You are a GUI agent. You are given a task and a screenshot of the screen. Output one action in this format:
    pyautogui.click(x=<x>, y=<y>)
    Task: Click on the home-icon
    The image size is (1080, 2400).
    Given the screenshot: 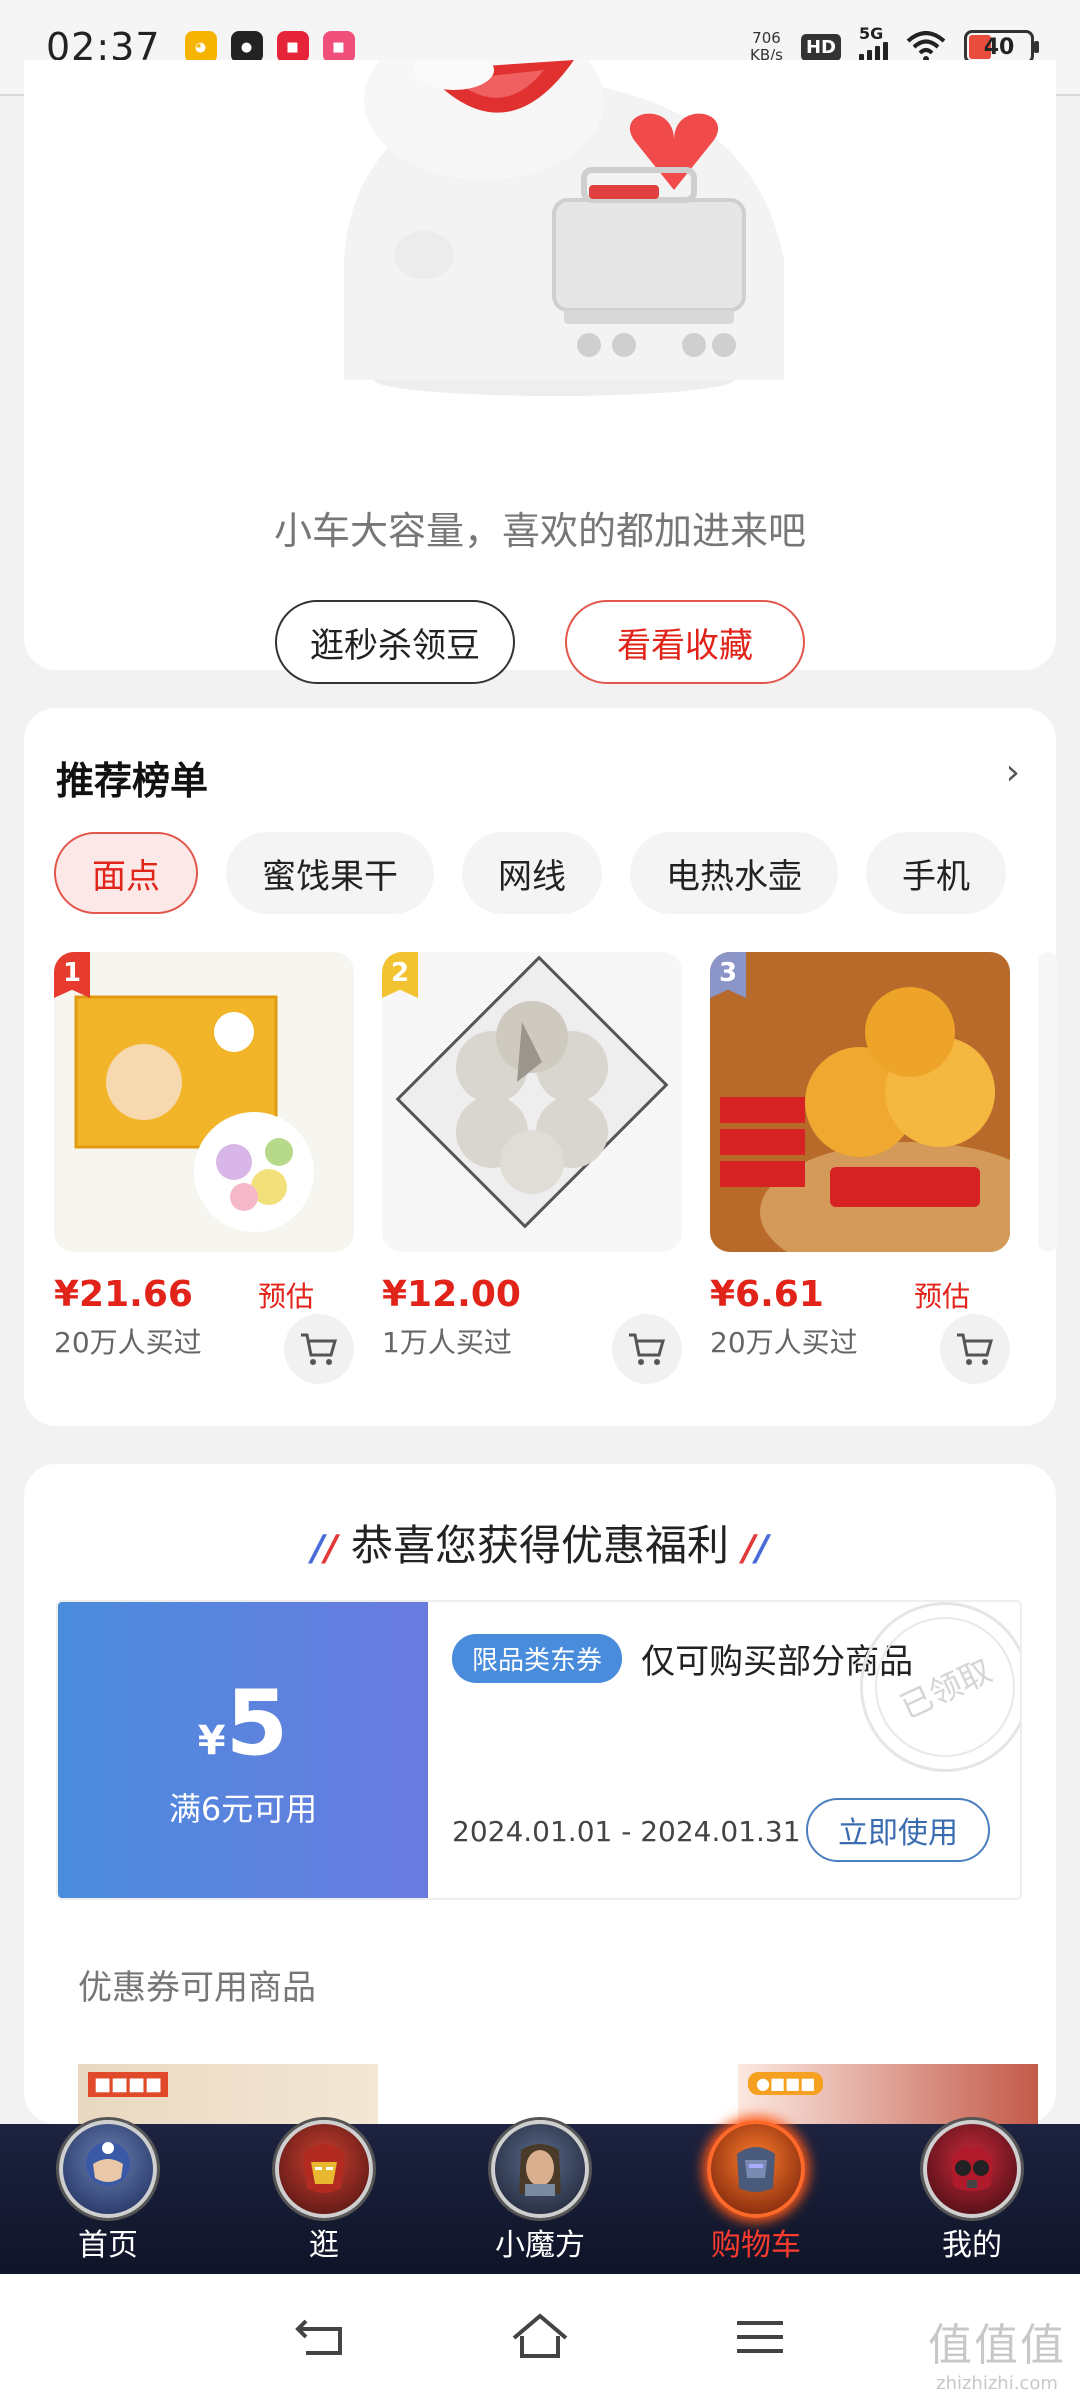 What is the action you would take?
    pyautogui.click(x=540, y=2335)
    